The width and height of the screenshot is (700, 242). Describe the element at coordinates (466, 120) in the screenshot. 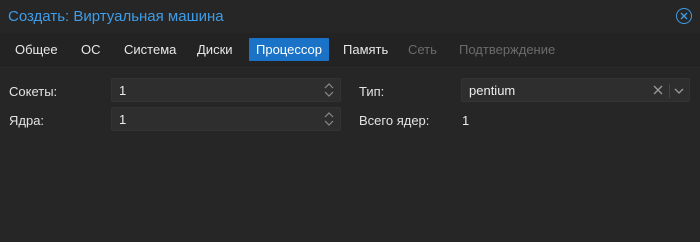

I see `total-cores-value: 1` at that location.